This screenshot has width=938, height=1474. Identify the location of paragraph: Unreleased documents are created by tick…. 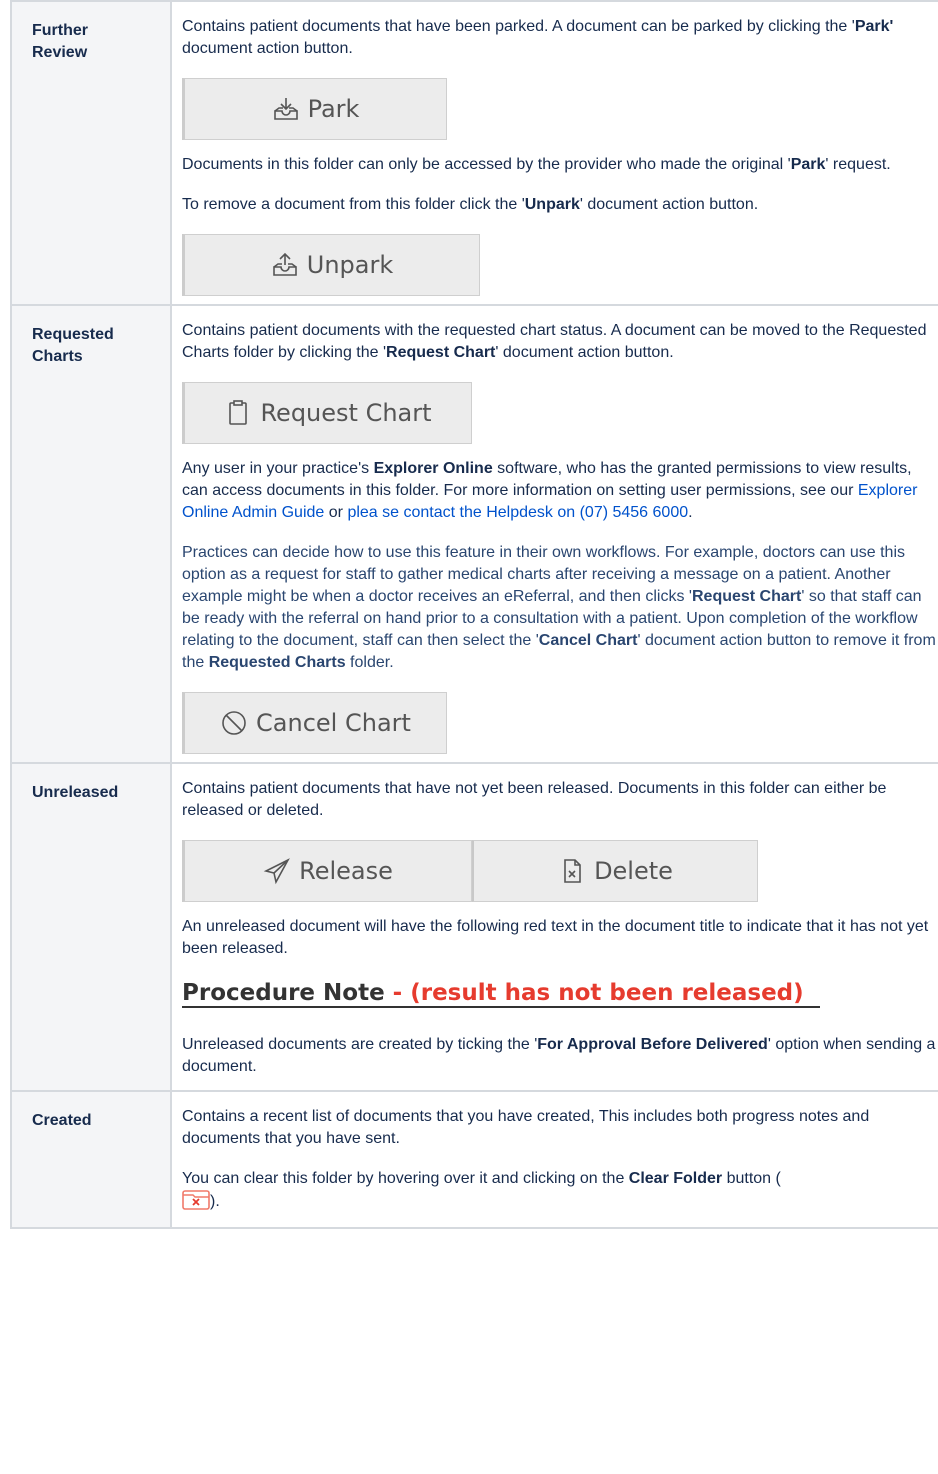
(559, 1056).